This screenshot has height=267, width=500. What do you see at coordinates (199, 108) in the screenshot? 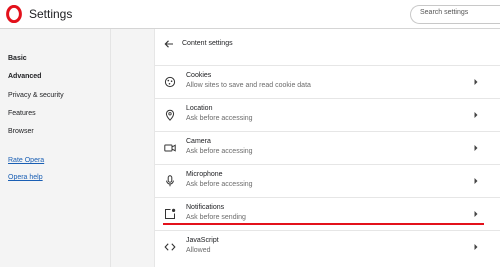
I see `setting-title: Location` at bounding box center [199, 108].